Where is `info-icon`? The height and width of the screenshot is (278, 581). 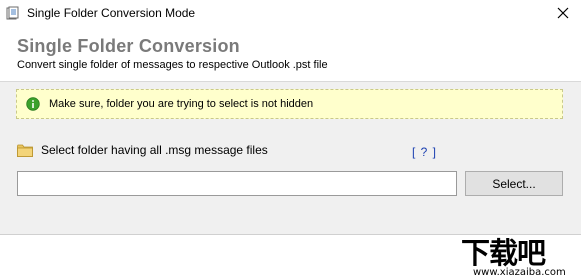 info-icon is located at coordinates (33, 104).